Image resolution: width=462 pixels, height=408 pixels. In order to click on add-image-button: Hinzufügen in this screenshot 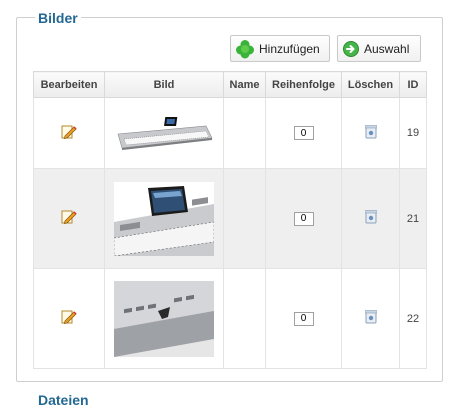, I will do `click(280, 48)`.